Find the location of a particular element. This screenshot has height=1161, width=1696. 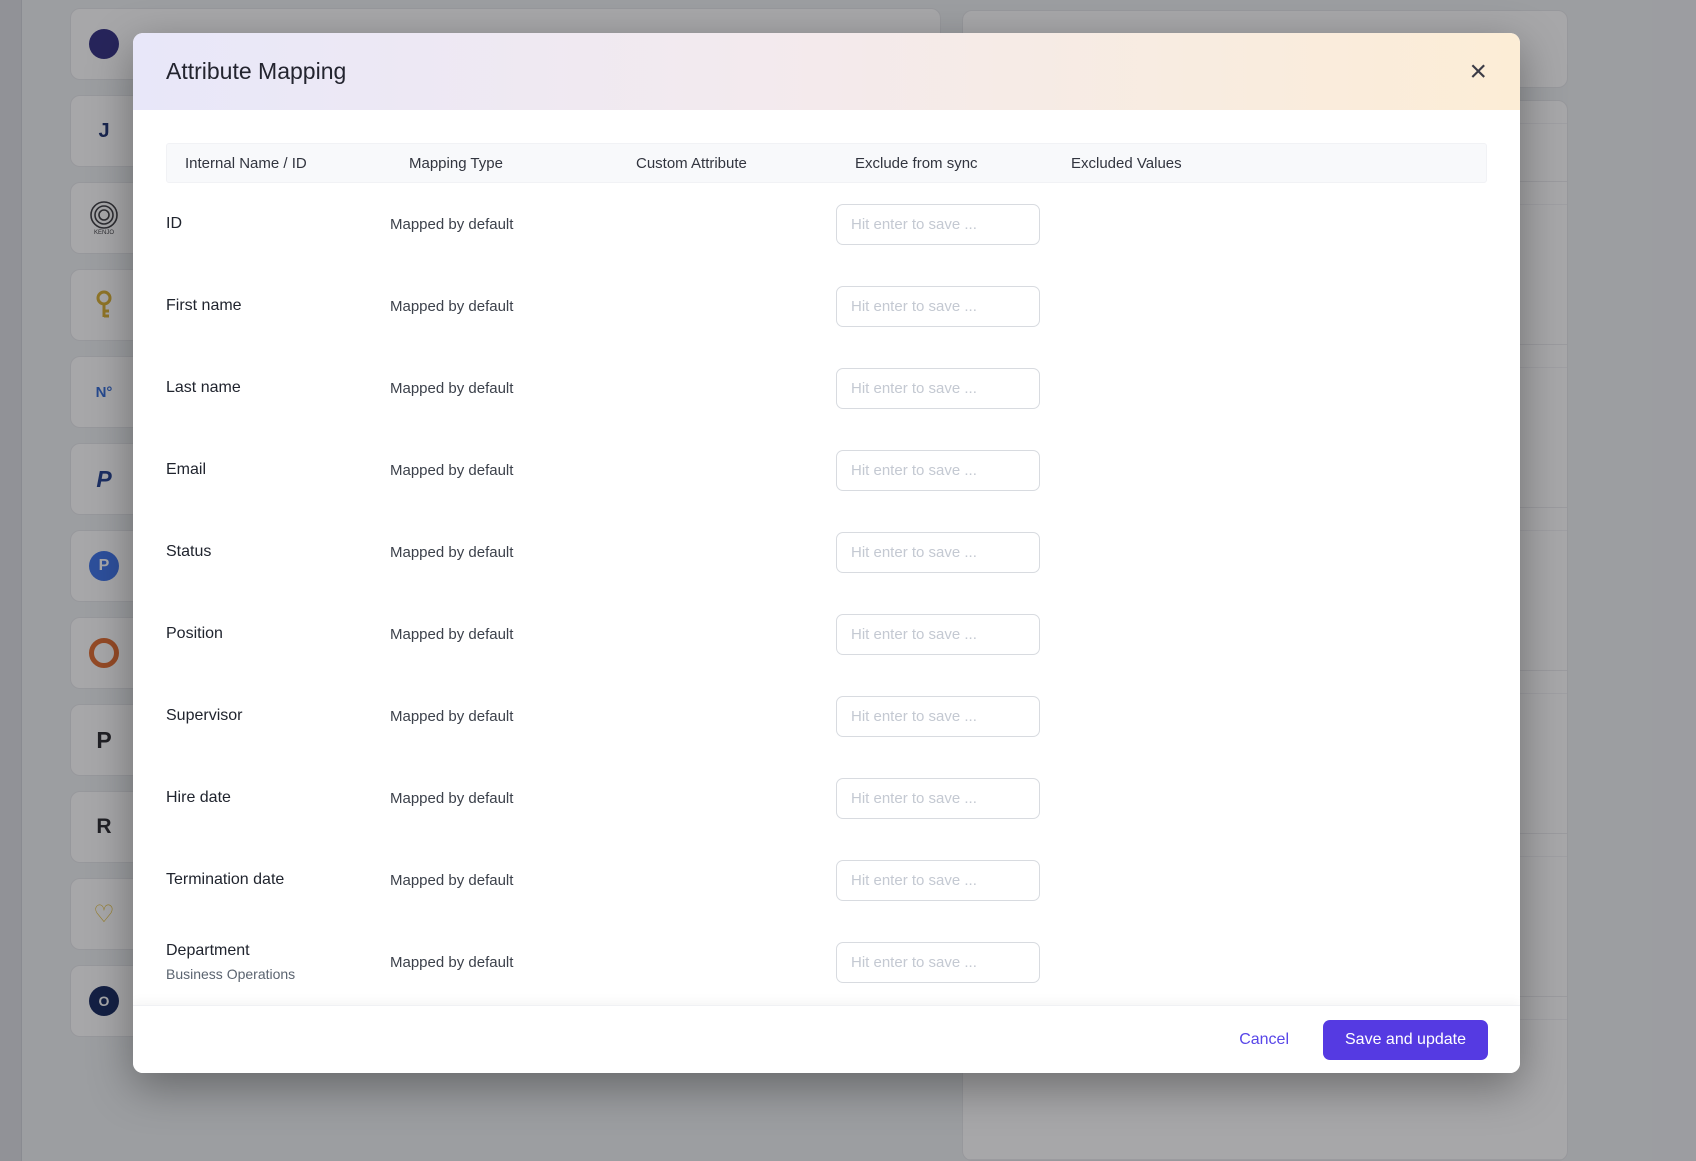

dialog-footer: Cancel Save and update is located at coordinates (826, 1039).